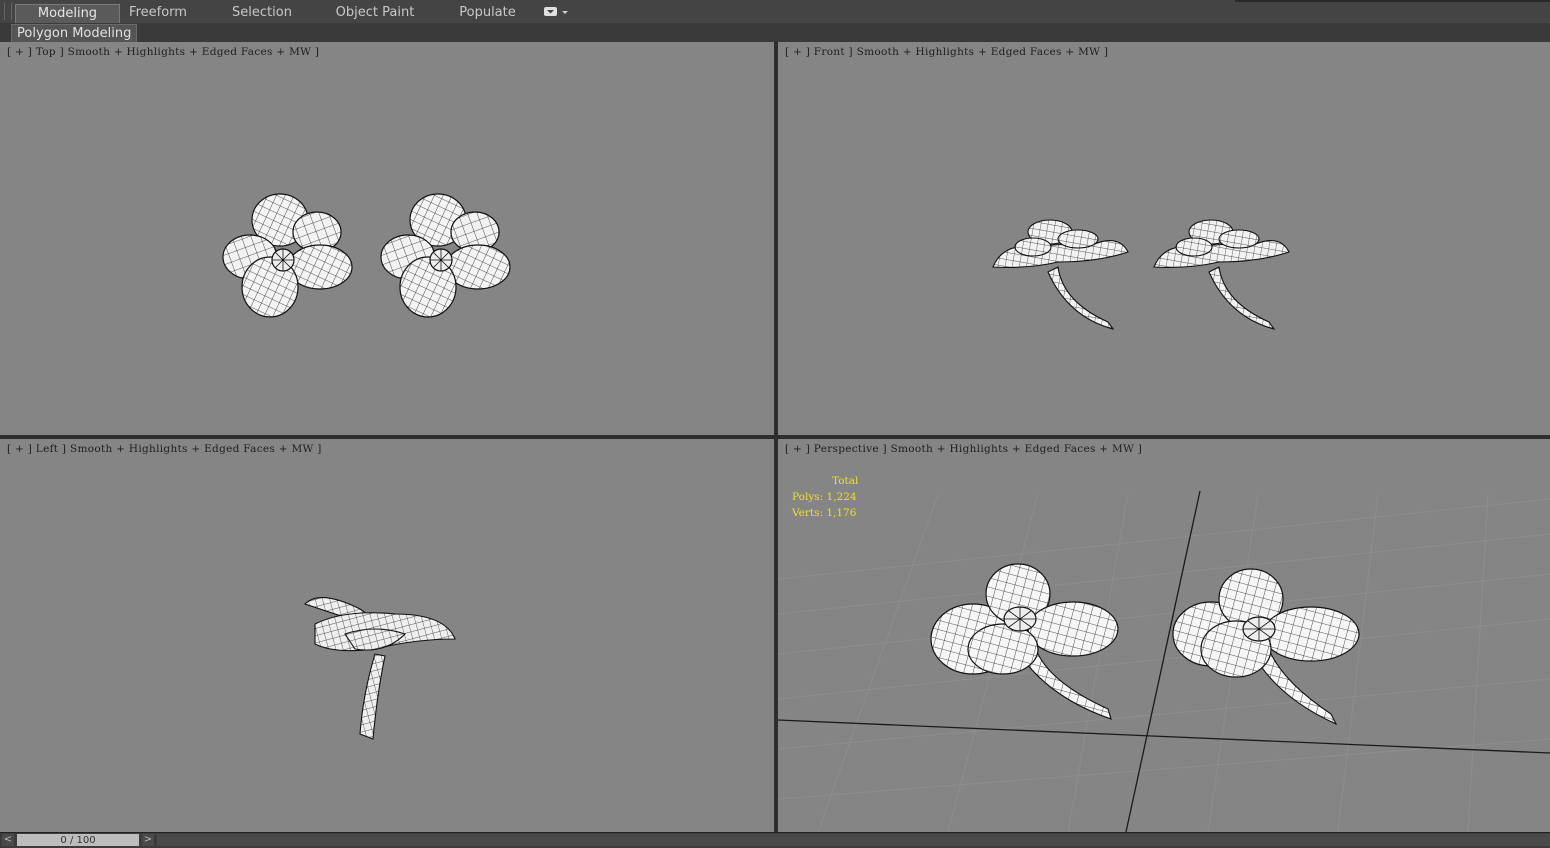 The width and height of the screenshot is (1550, 848). I want to click on ribbon-top-edge, so click(1392, 1).